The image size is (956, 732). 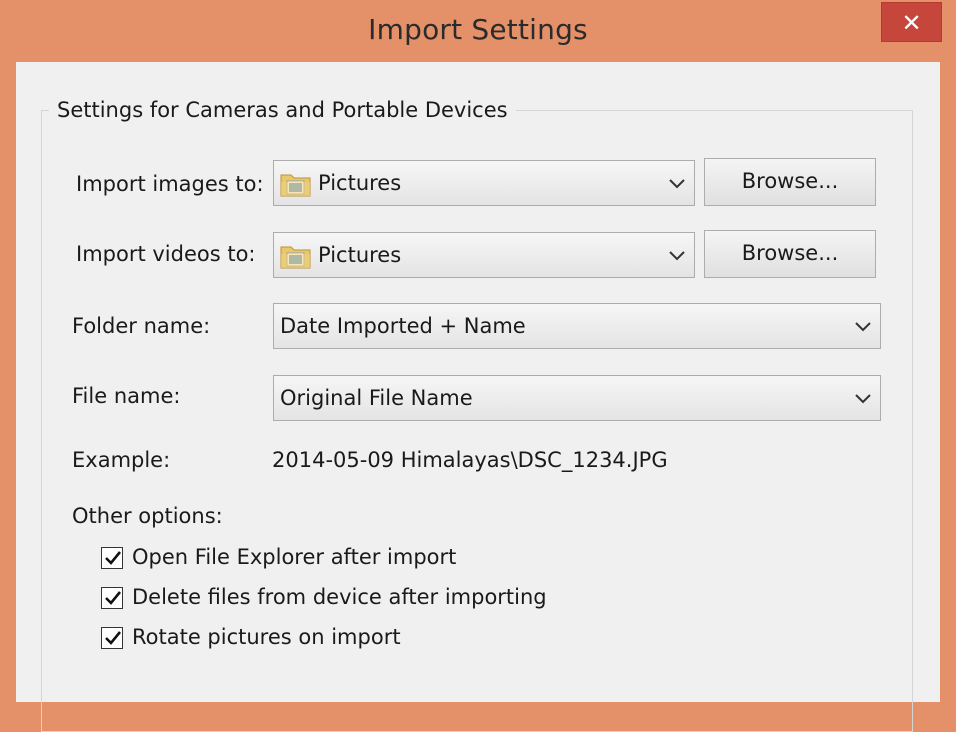 I want to click on title-bar: Import Settings ✕, so click(x=478, y=31).